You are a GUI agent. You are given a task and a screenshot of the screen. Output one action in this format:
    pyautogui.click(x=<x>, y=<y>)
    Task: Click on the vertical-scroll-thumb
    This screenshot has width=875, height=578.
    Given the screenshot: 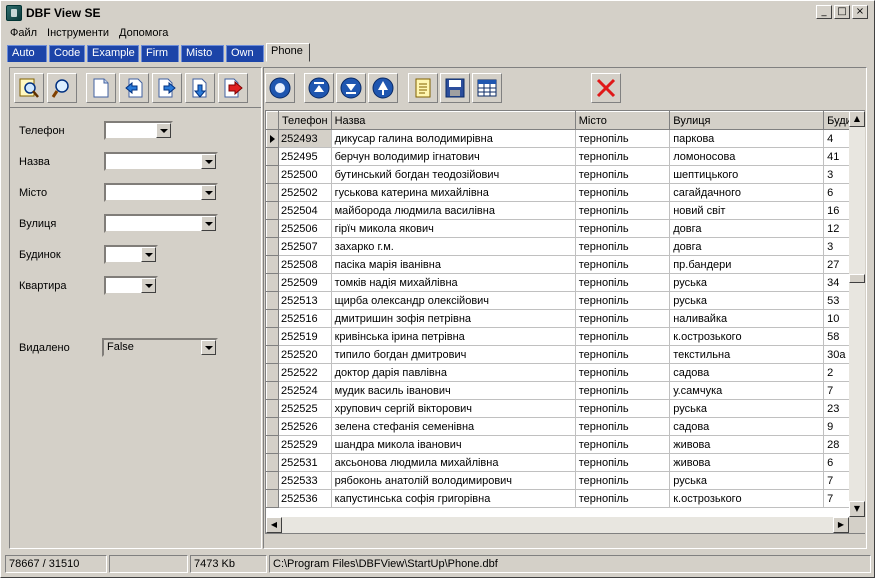 What is the action you would take?
    pyautogui.click(x=857, y=278)
    